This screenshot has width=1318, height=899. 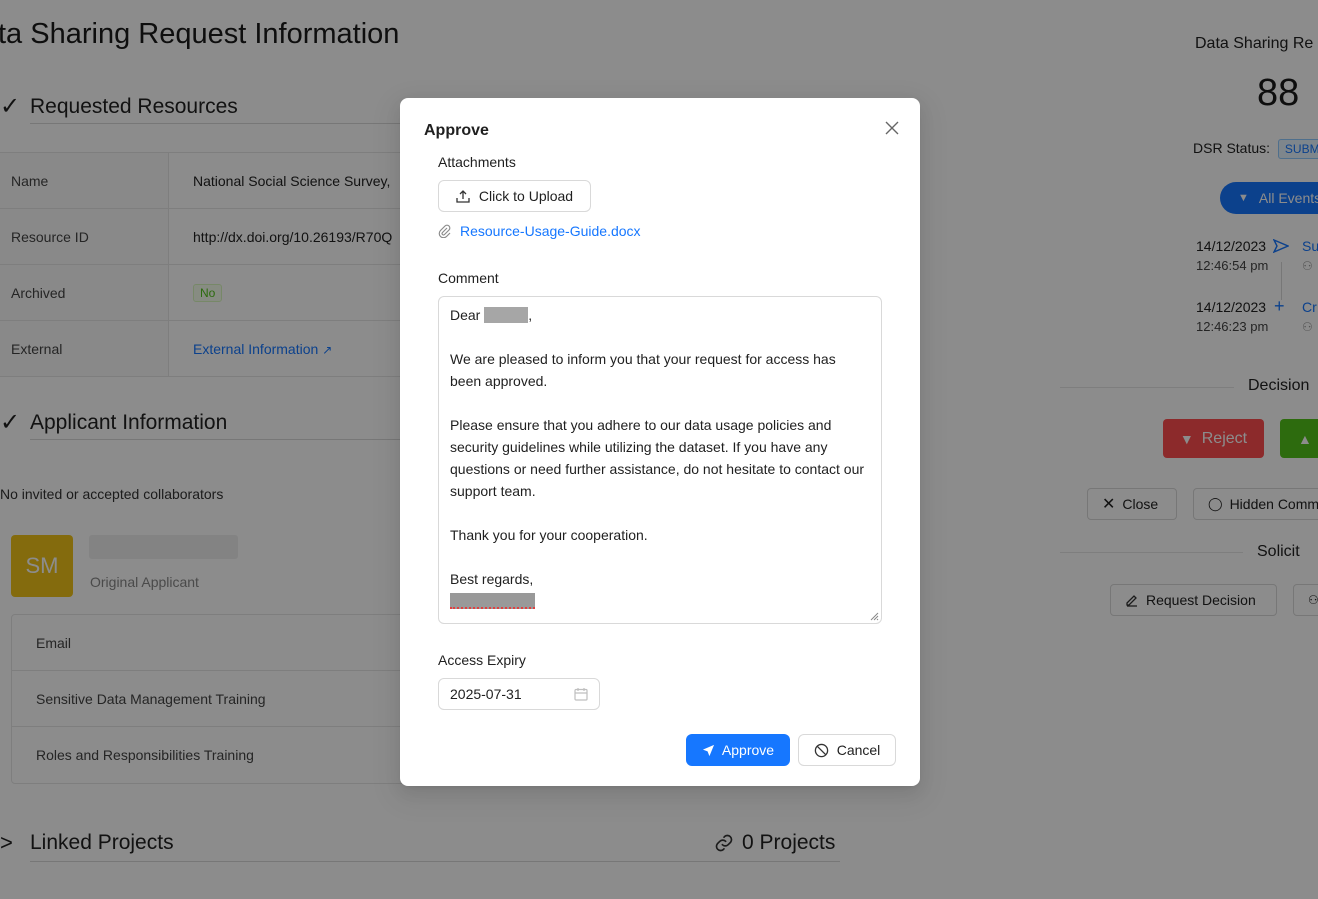 I want to click on resize-handle-icon, so click(x=874, y=616).